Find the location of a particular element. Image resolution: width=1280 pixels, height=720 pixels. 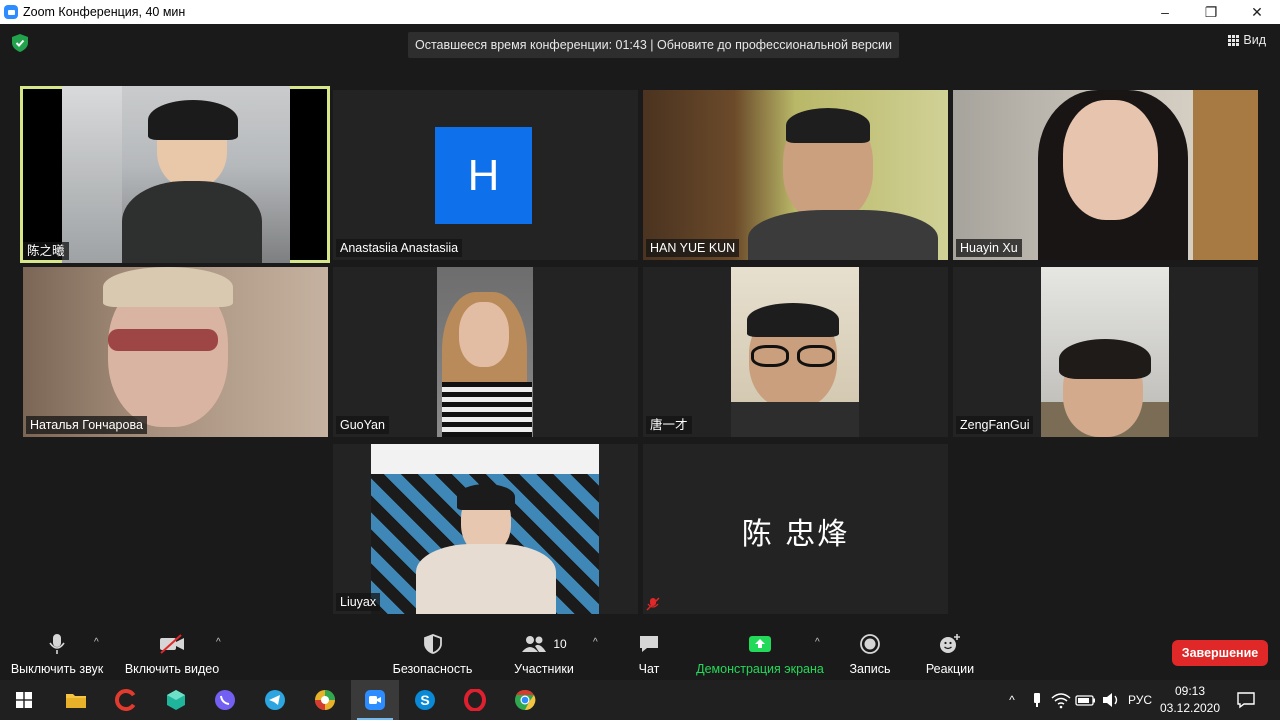

security-button: Безопасность is located at coordinates (432, 655).